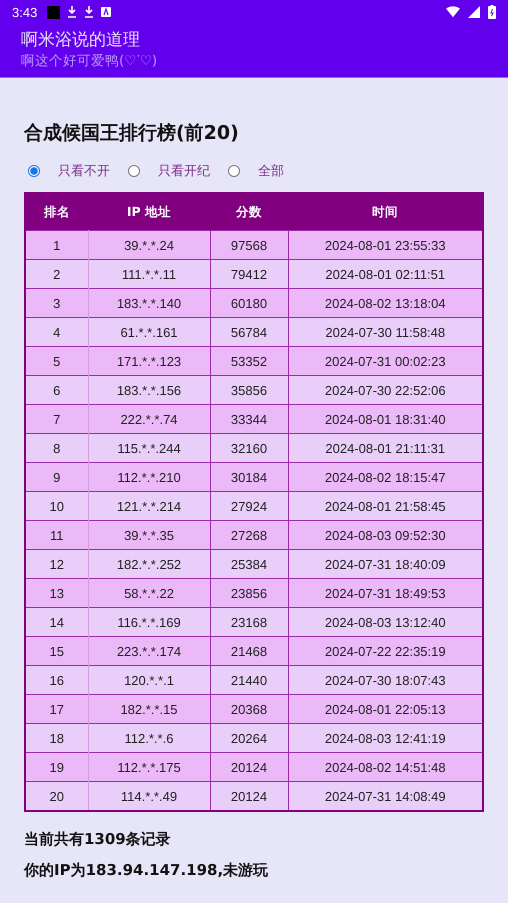  Describe the element at coordinates (149, 245) in the screenshot. I see `table-cell: 39.*.*.24` at that location.